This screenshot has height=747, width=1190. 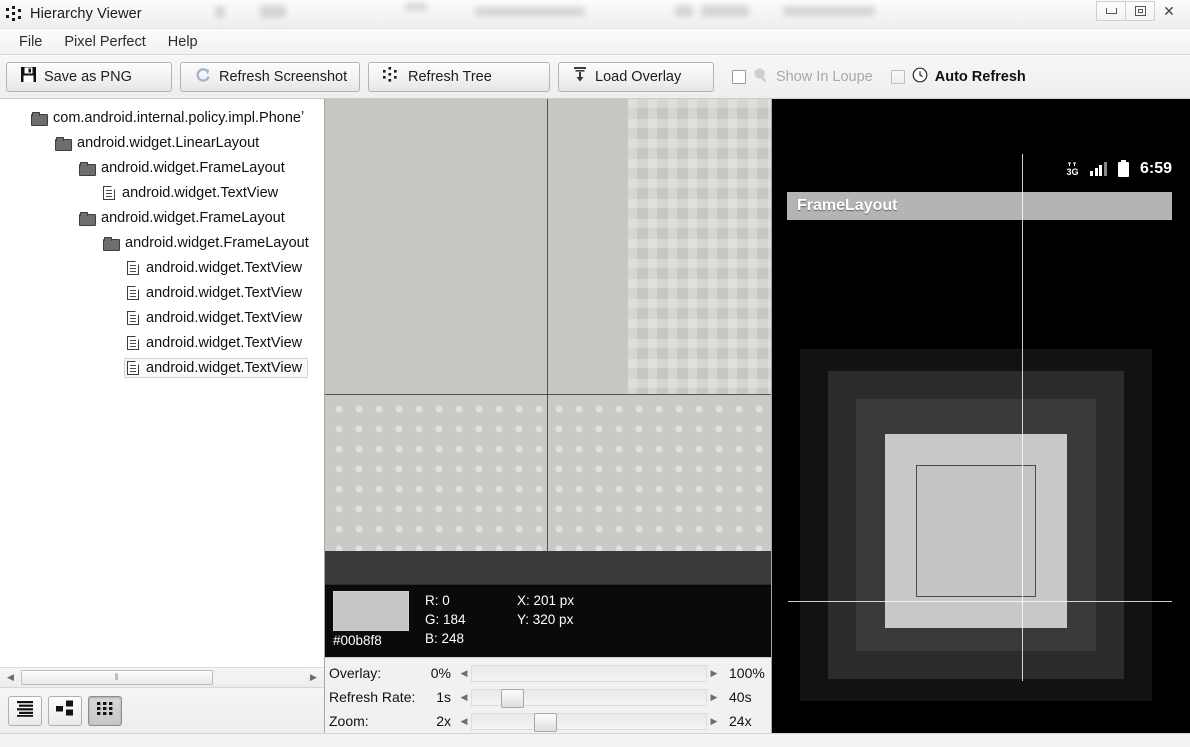 I want to click on menu-pixel-perfect: Pixel Perfect, so click(x=104, y=42).